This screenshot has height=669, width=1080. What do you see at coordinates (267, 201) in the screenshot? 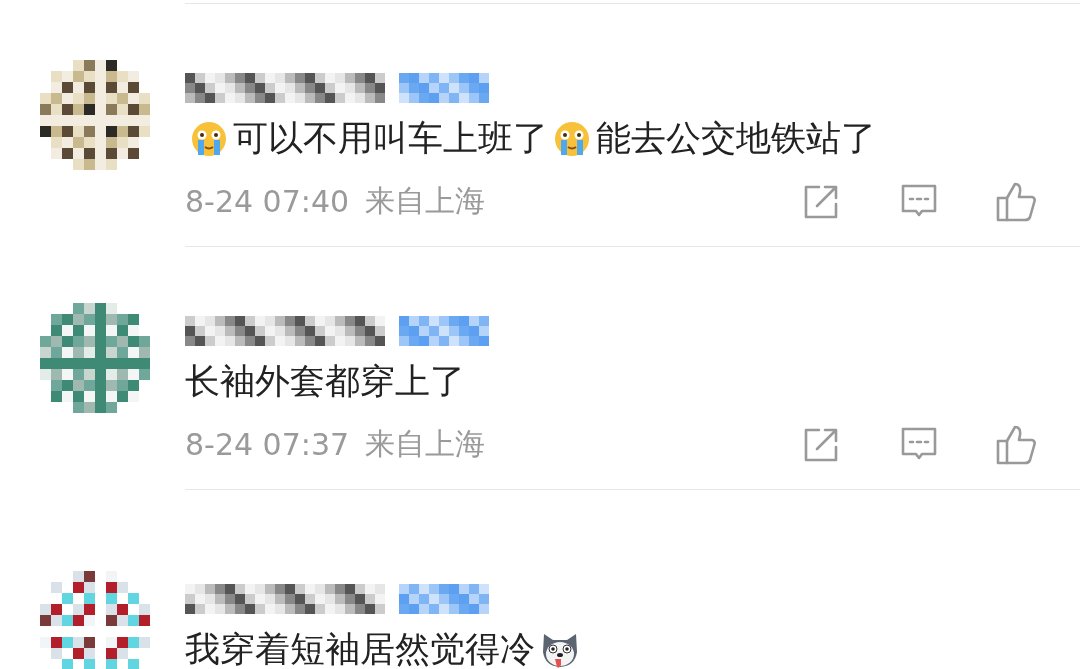
I see `comment-time: 8-24 07:40` at bounding box center [267, 201].